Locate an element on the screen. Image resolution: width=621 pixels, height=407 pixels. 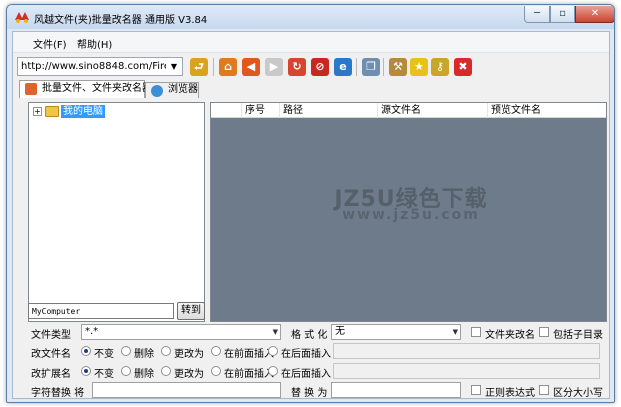
exit-icon: ✖ is located at coordinates (463, 67).